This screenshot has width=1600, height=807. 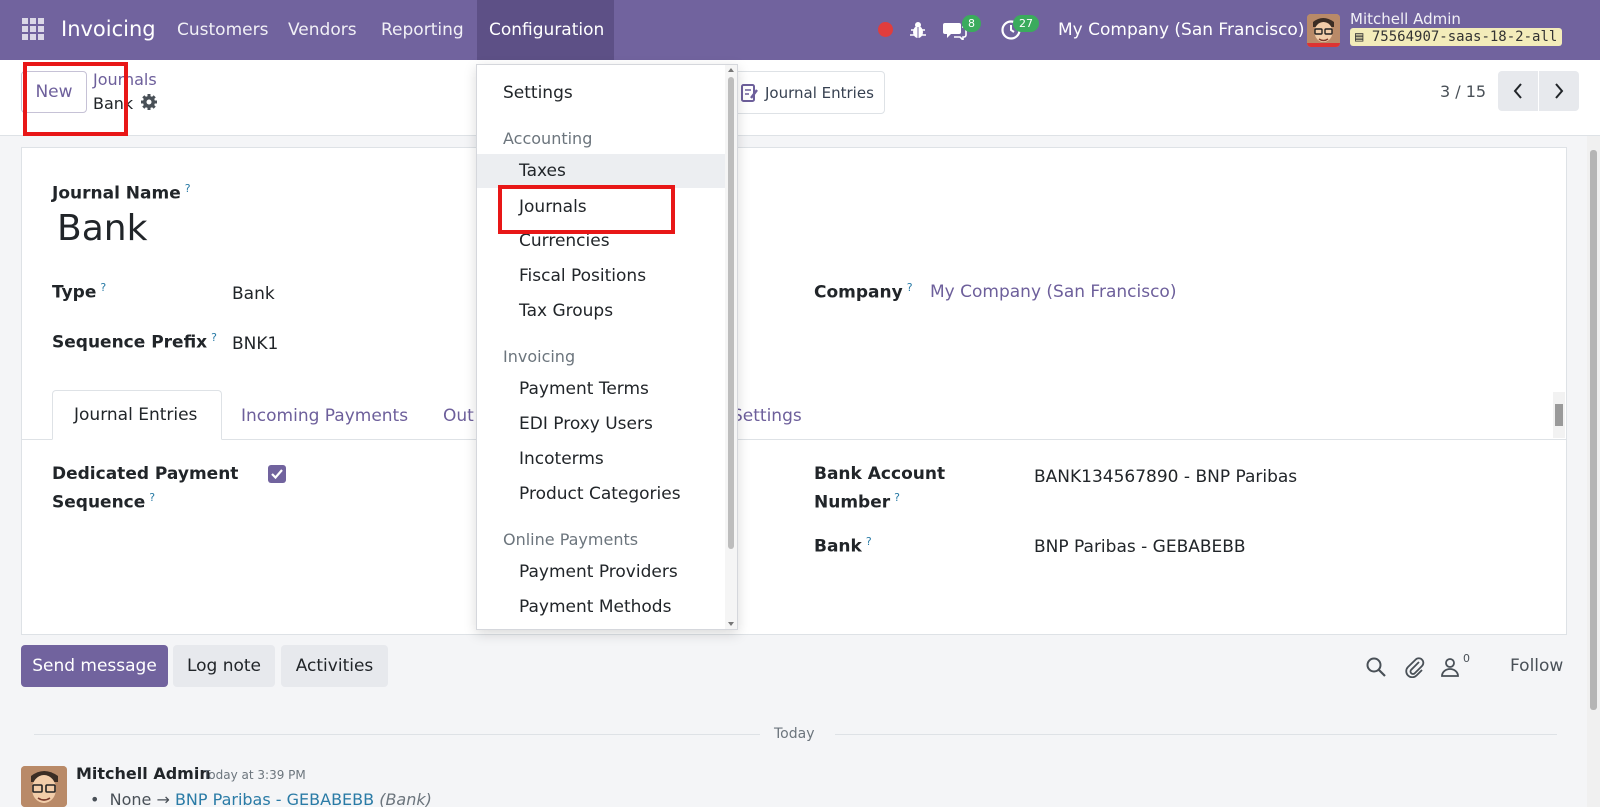 What do you see at coordinates (1140, 547) in the screenshot?
I see `bank-field: BNP Paribas - GEBABEBB` at bounding box center [1140, 547].